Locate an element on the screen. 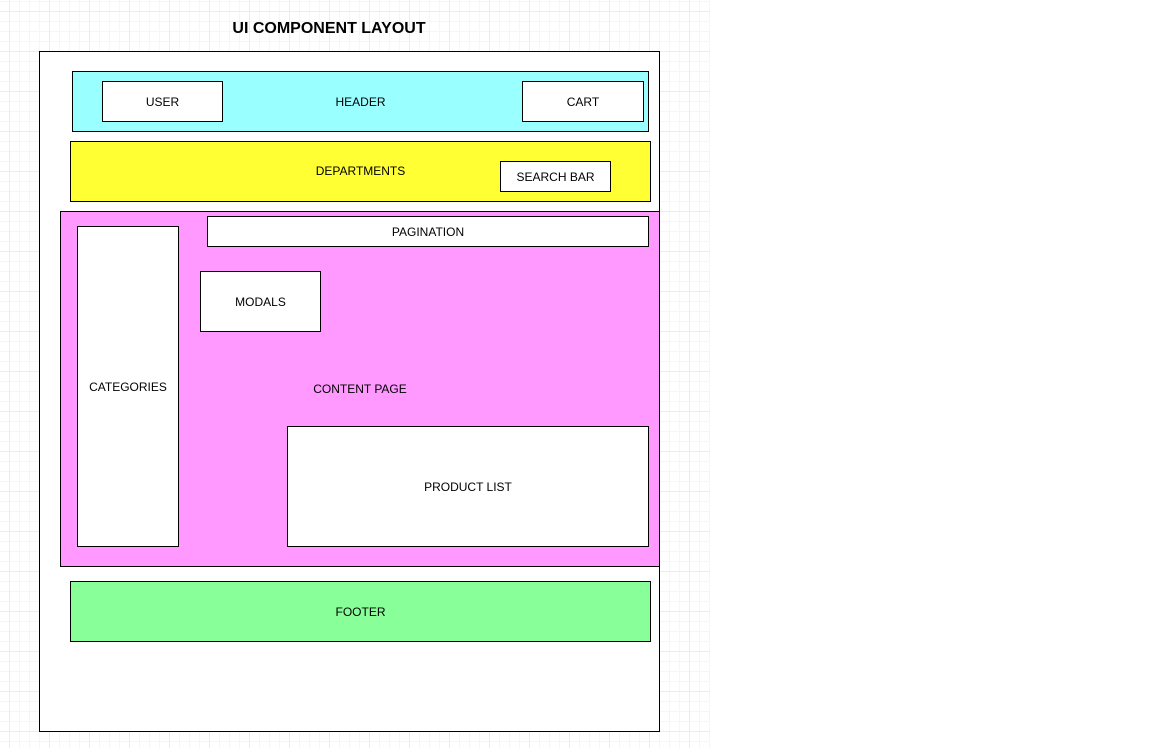  user-box: USER is located at coordinates (162, 101).